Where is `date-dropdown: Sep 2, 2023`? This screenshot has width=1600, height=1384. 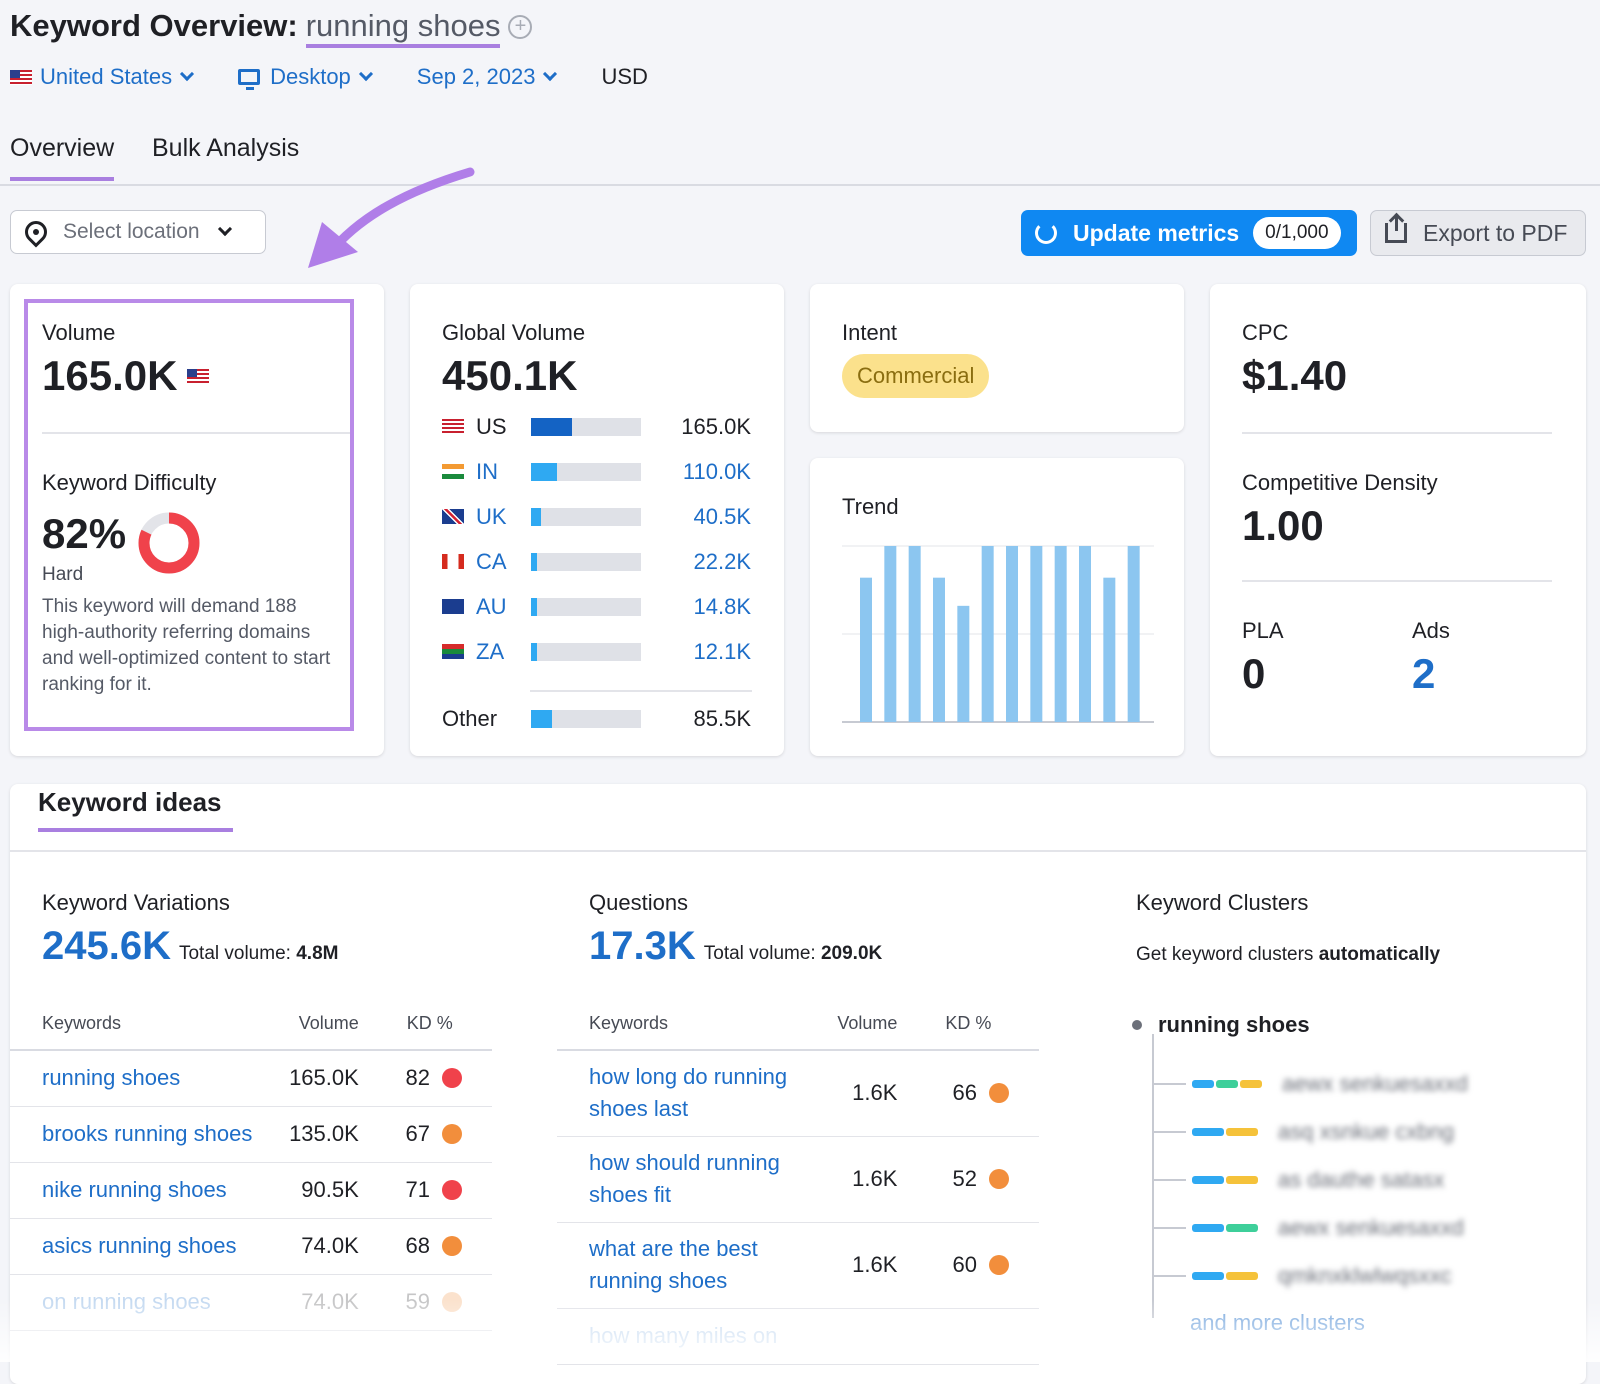 date-dropdown: Sep 2, 2023 is located at coordinates (487, 77).